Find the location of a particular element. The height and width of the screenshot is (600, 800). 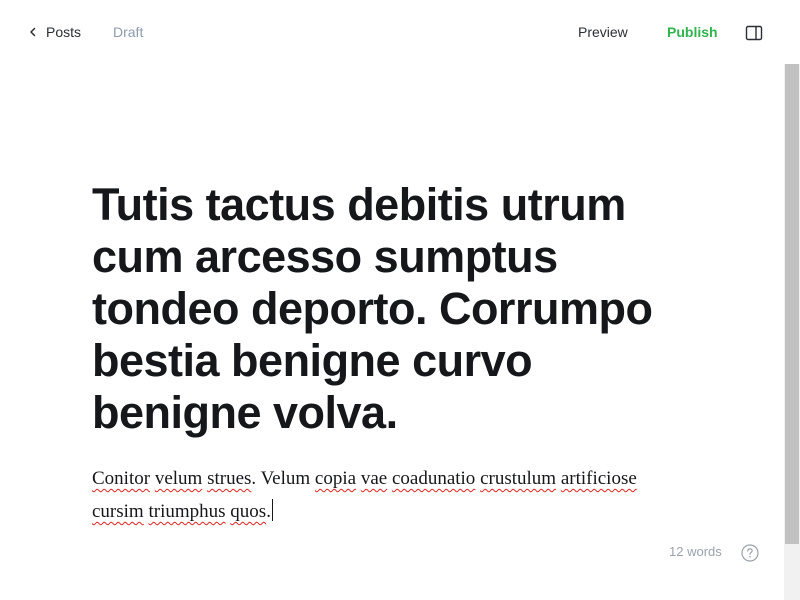

back-to-posts-link: Posts is located at coordinates (53, 32).